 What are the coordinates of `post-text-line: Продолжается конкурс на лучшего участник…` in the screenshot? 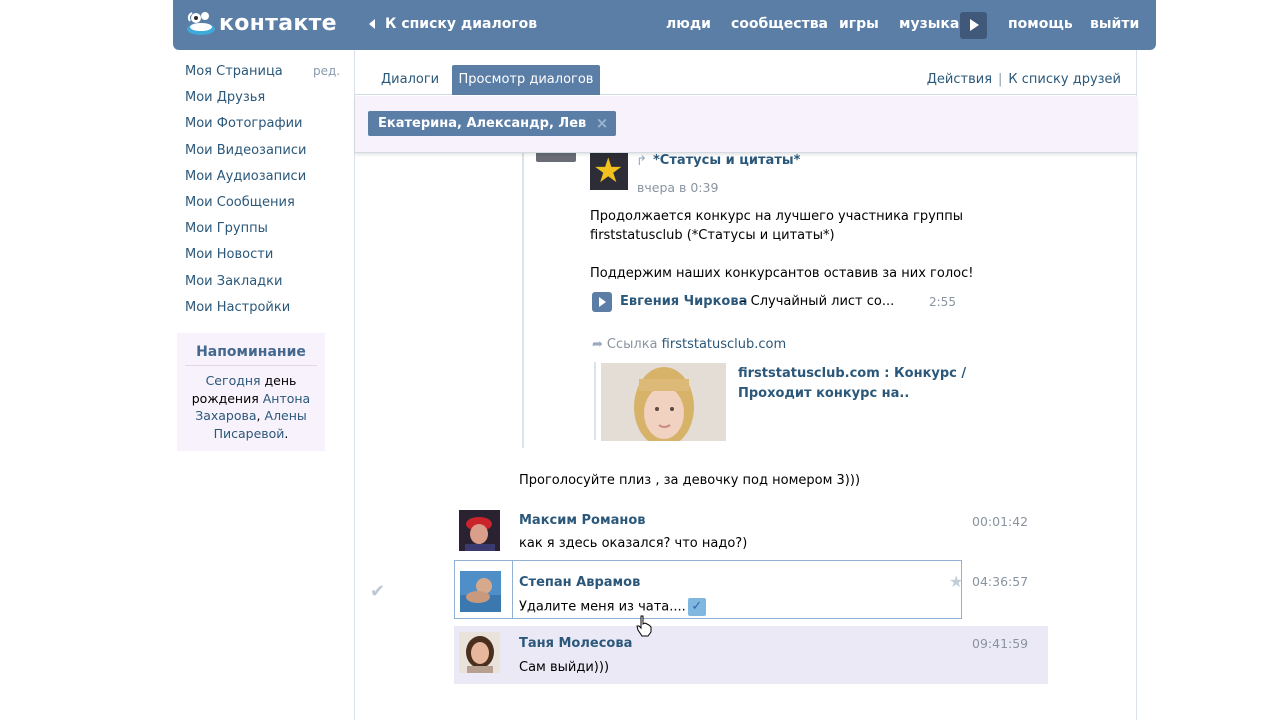 It's located at (777, 216).